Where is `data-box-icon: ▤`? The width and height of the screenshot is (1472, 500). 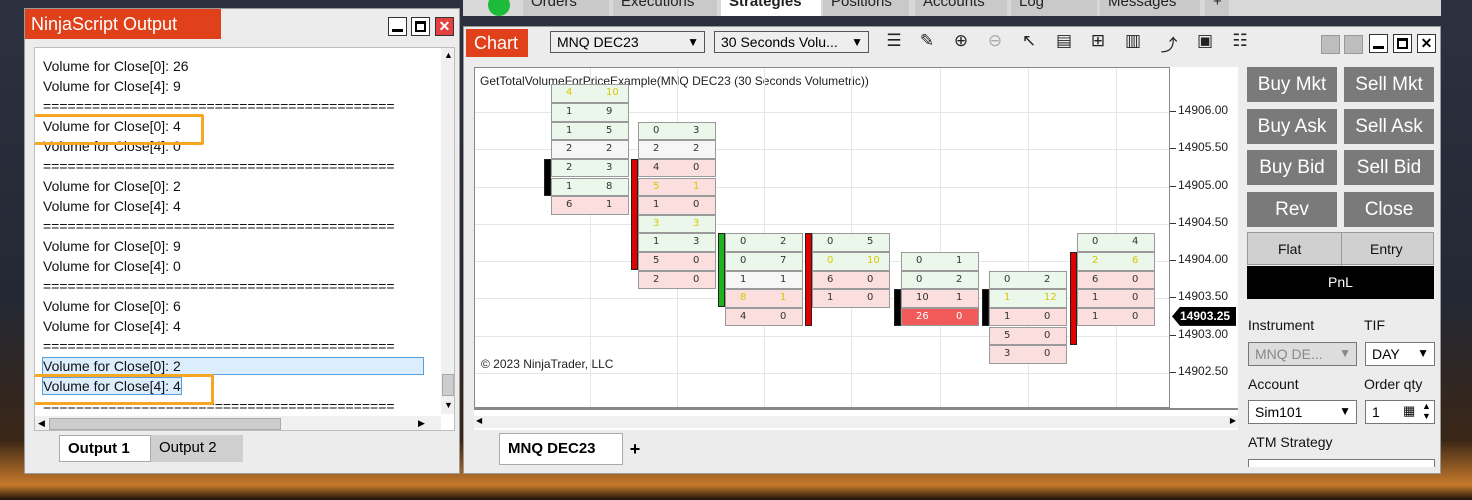 data-box-icon: ▤ is located at coordinates (1064, 42).